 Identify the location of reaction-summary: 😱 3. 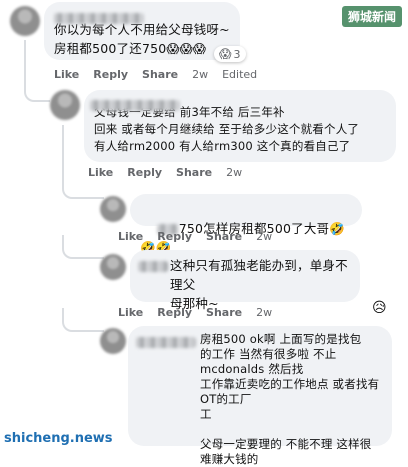
(230, 54).